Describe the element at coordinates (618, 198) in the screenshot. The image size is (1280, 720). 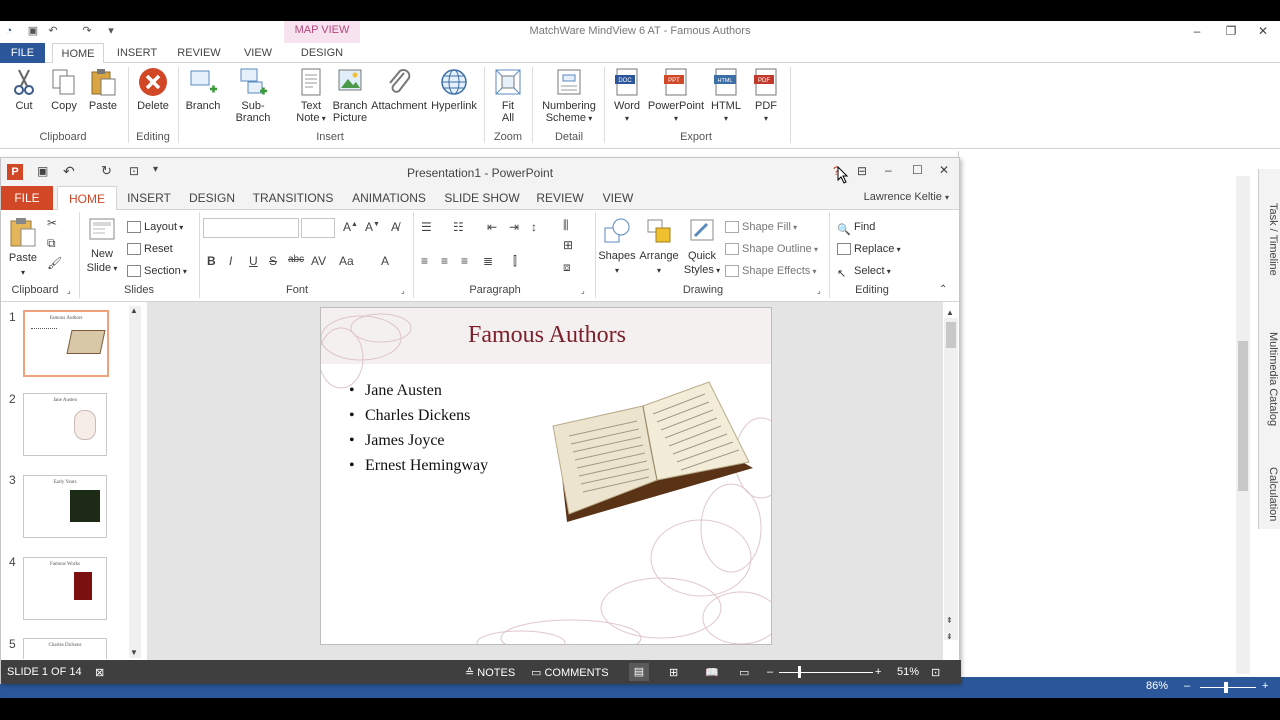
I see `powerpoint-tab-view: VIEW` at that location.